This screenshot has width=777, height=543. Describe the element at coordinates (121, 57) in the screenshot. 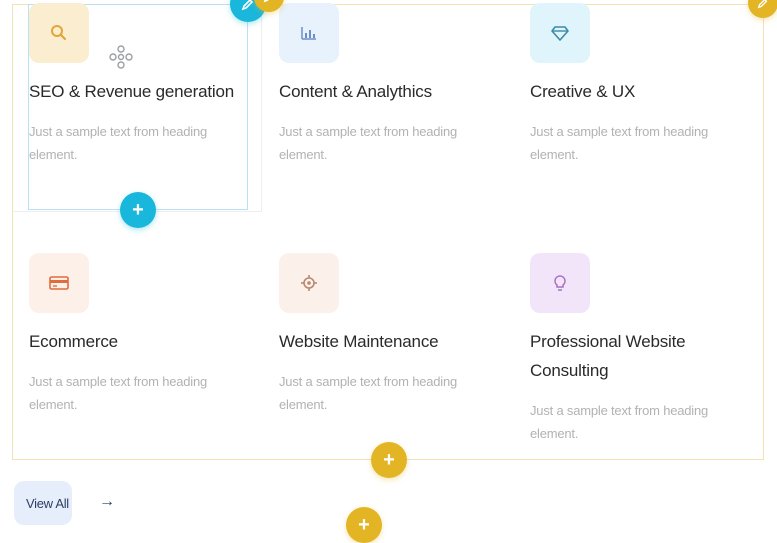

I see `move-handle-icon` at that location.